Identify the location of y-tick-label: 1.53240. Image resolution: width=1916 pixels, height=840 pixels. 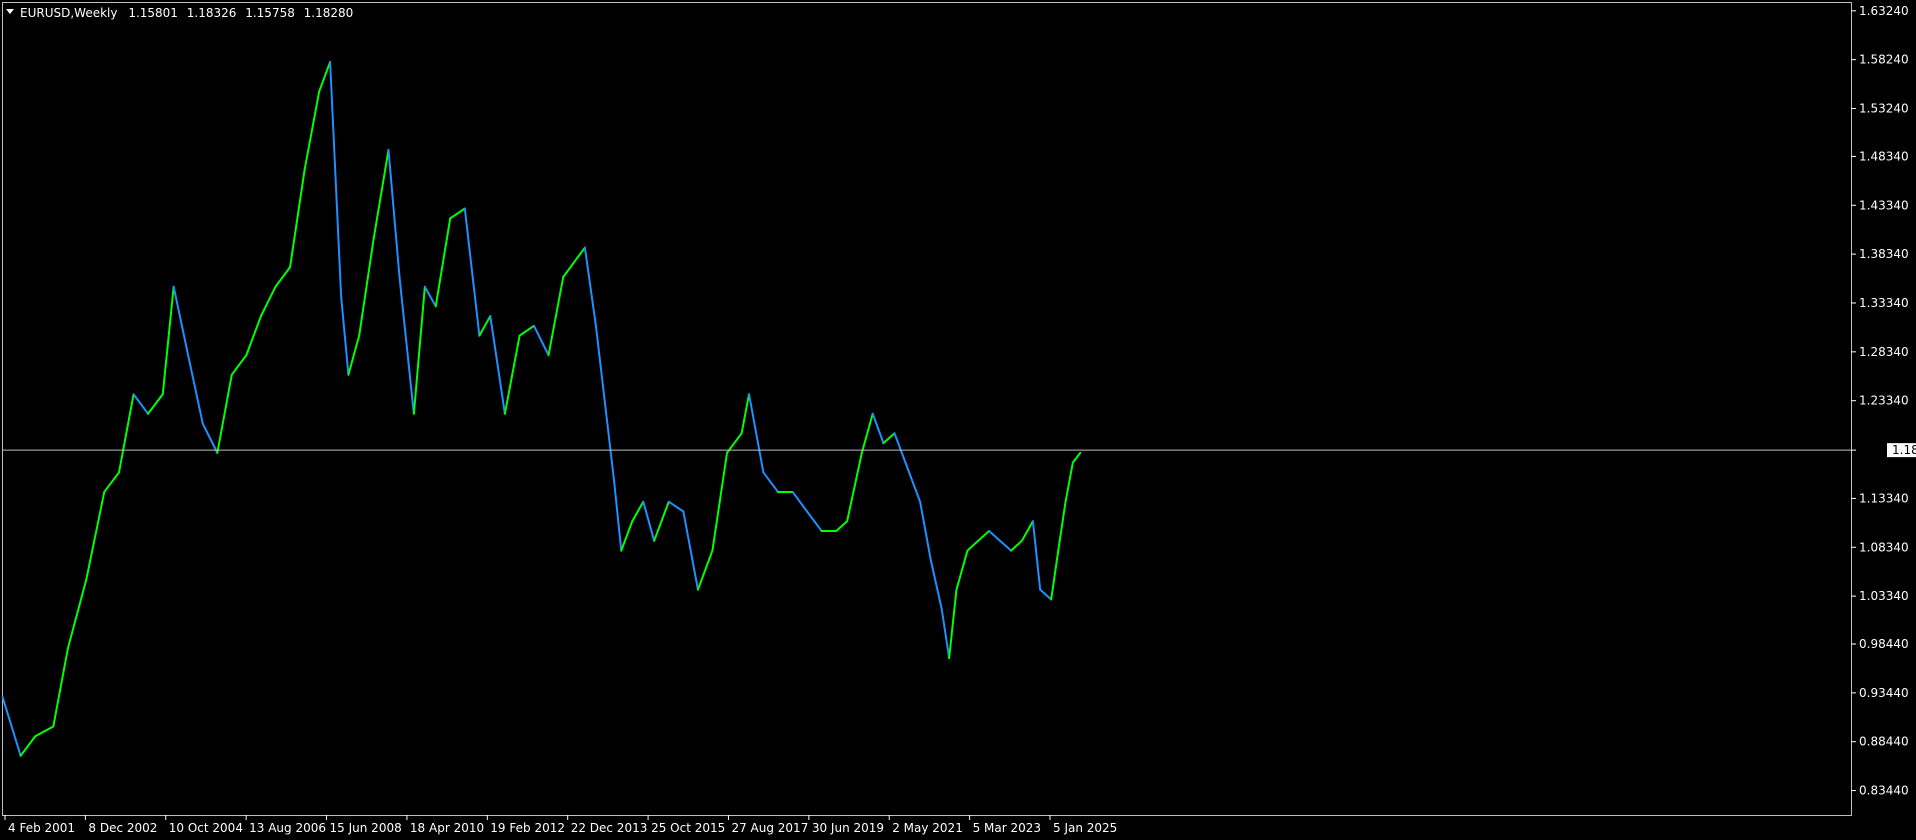
(1884, 109).